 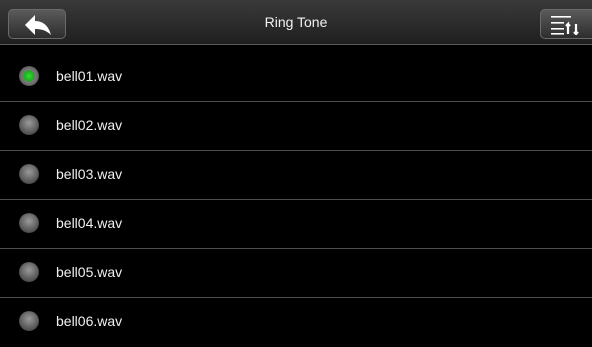 What do you see at coordinates (89, 321) in the screenshot?
I see `ring-tone-label: bell06.wav` at bounding box center [89, 321].